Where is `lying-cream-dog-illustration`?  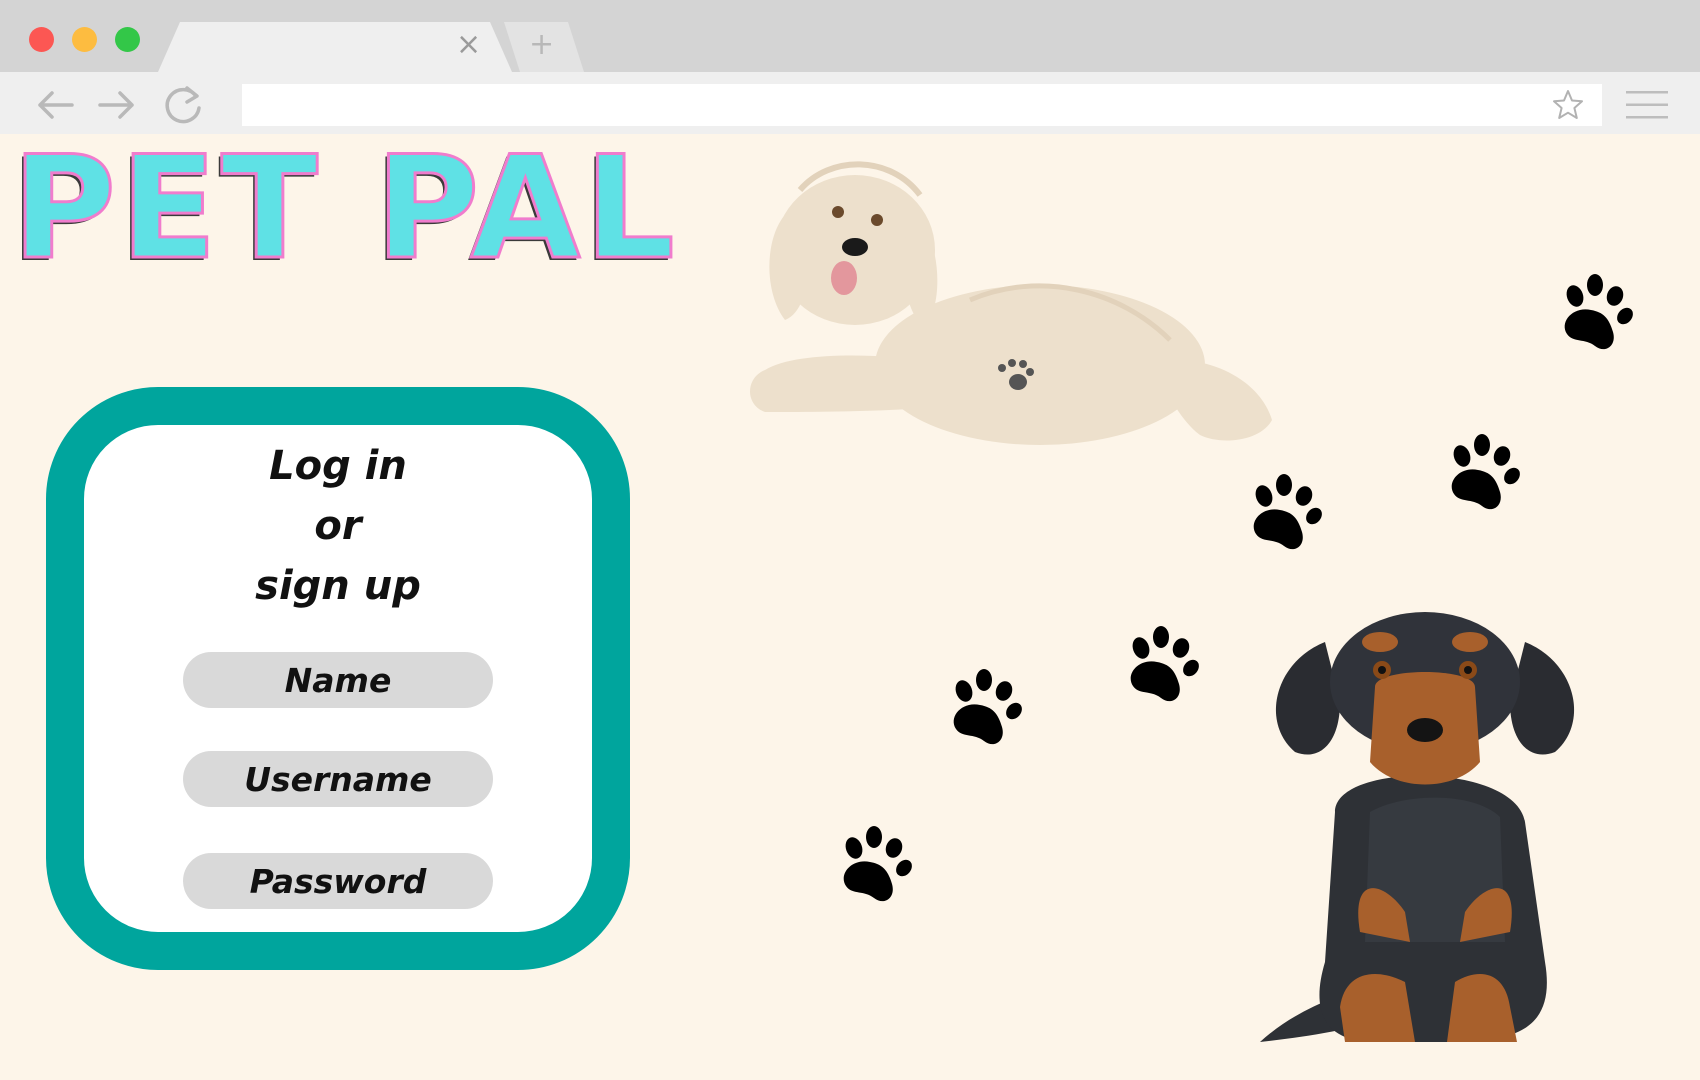 lying-cream-dog-illustration is located at coordinates (1011, 303).